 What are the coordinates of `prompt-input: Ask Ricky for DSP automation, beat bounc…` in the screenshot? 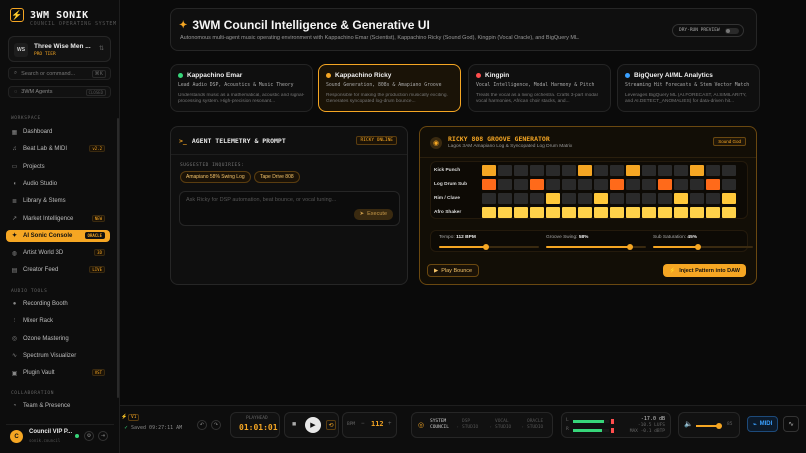 It's located at (289, 208).